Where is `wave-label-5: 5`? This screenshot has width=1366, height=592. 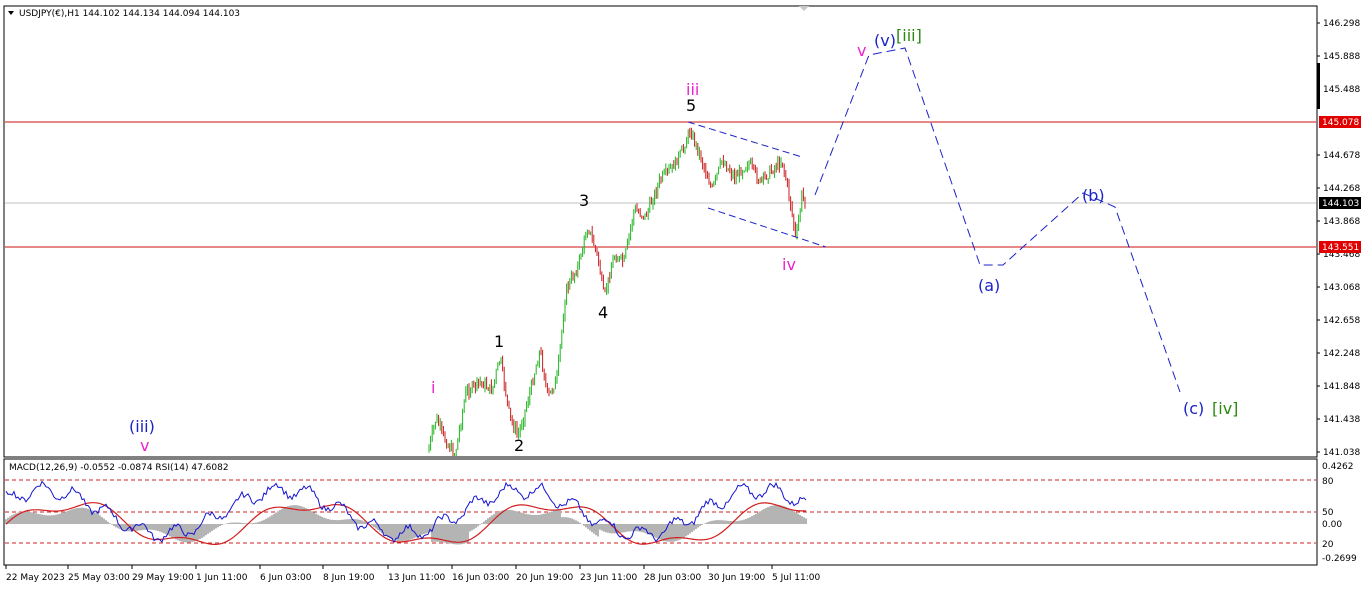
wave-label-5: 5 is located at coordinates (691, 105).